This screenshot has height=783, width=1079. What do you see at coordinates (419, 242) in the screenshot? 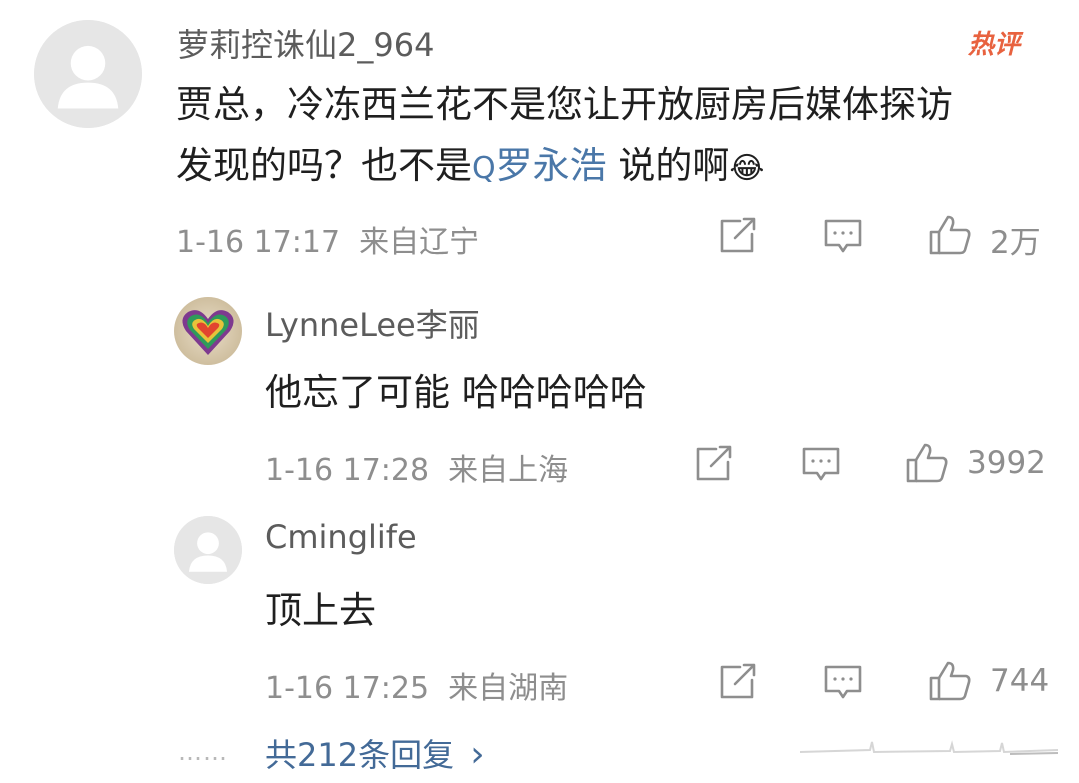
I see `location: 来自辽宁` at bounding box center [419, 242].